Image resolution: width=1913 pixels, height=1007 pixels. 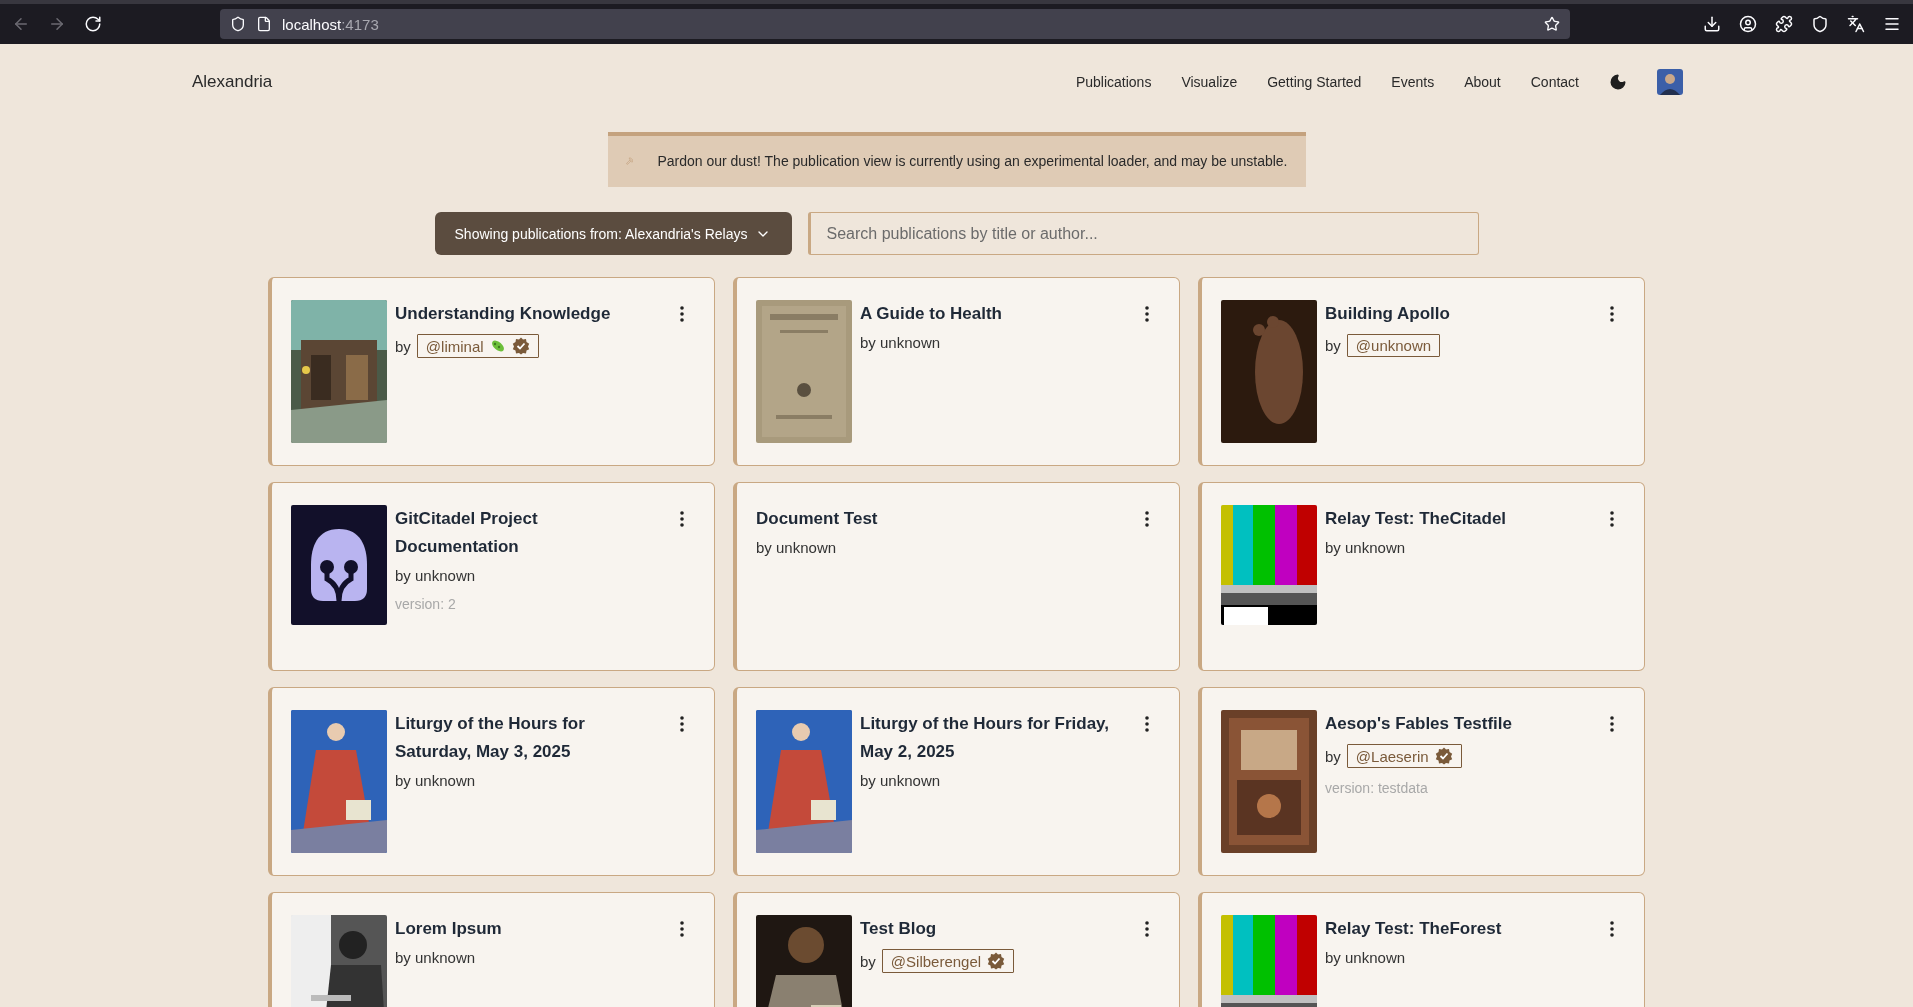 I want to click on publication-card: Understanding Knowledge by @liminal, so click(x=491, y=371).